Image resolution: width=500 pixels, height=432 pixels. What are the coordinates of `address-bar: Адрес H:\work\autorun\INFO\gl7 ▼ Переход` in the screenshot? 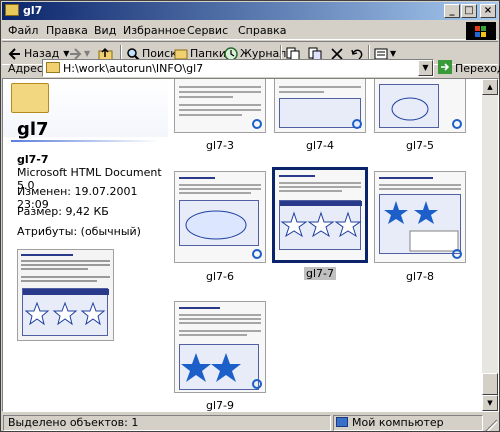 It's located at (251, 68).